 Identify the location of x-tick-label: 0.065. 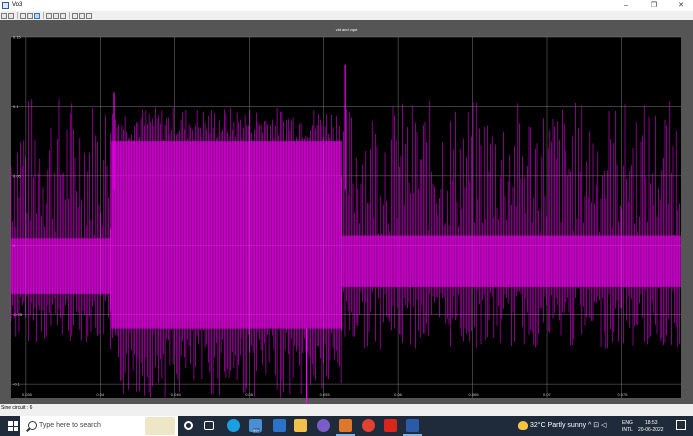
(474, 394).